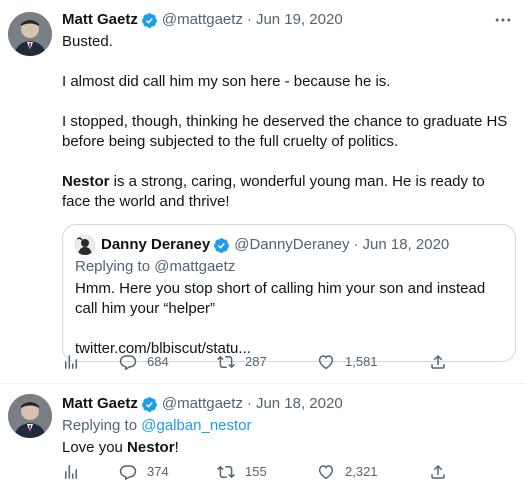 This screenshot has height=490, width=525. Describe the element at coordinates (406, 244) in the screenshot. I see `quote-date: Jun 18, 2020` at that location.